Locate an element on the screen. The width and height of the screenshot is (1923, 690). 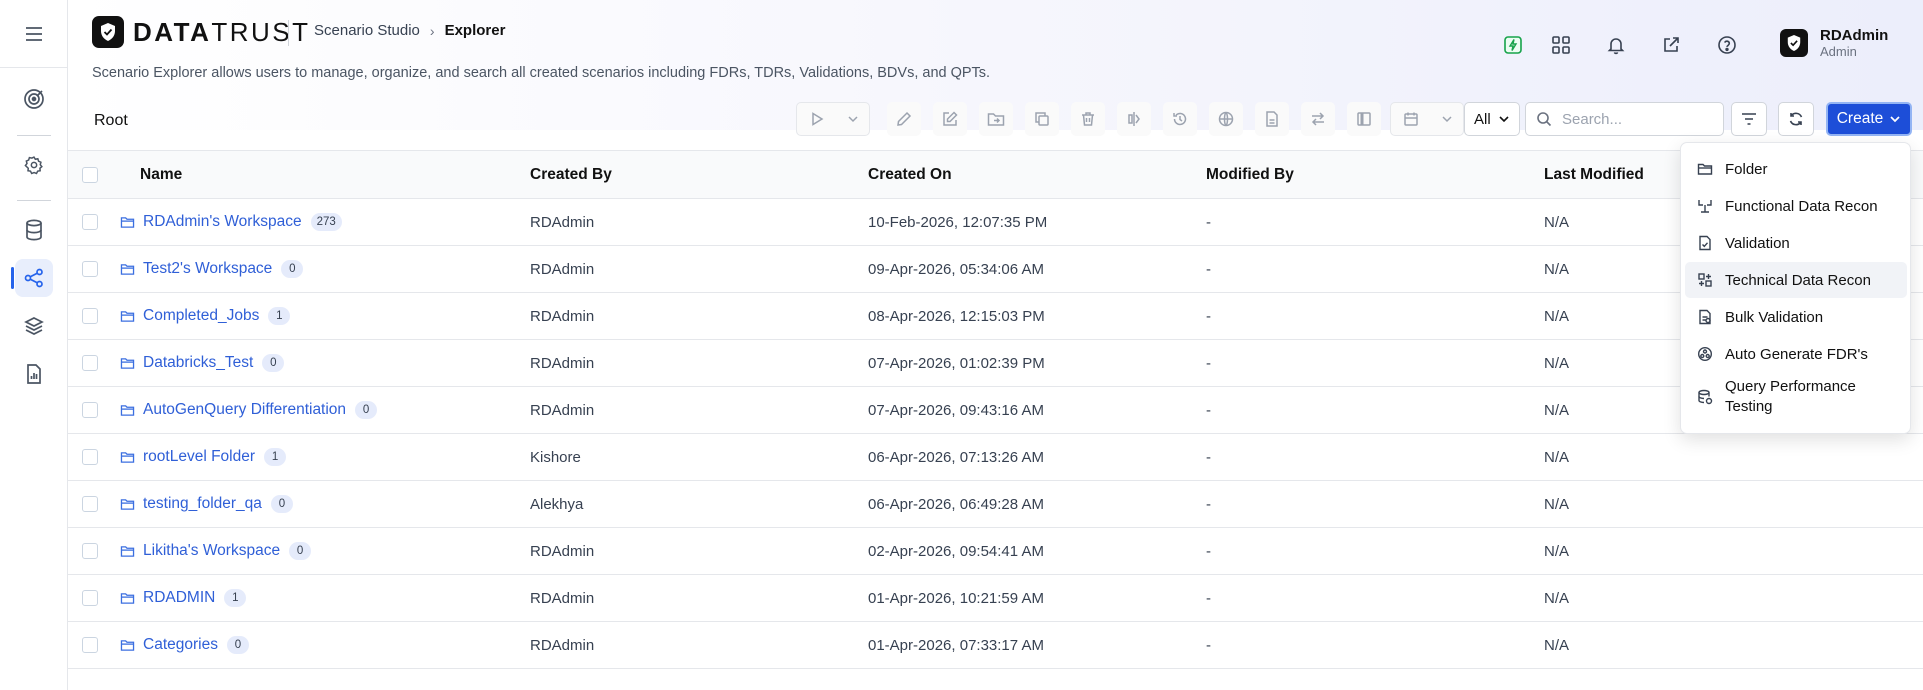
folder-move-icon is located at coordinates (996, 119).